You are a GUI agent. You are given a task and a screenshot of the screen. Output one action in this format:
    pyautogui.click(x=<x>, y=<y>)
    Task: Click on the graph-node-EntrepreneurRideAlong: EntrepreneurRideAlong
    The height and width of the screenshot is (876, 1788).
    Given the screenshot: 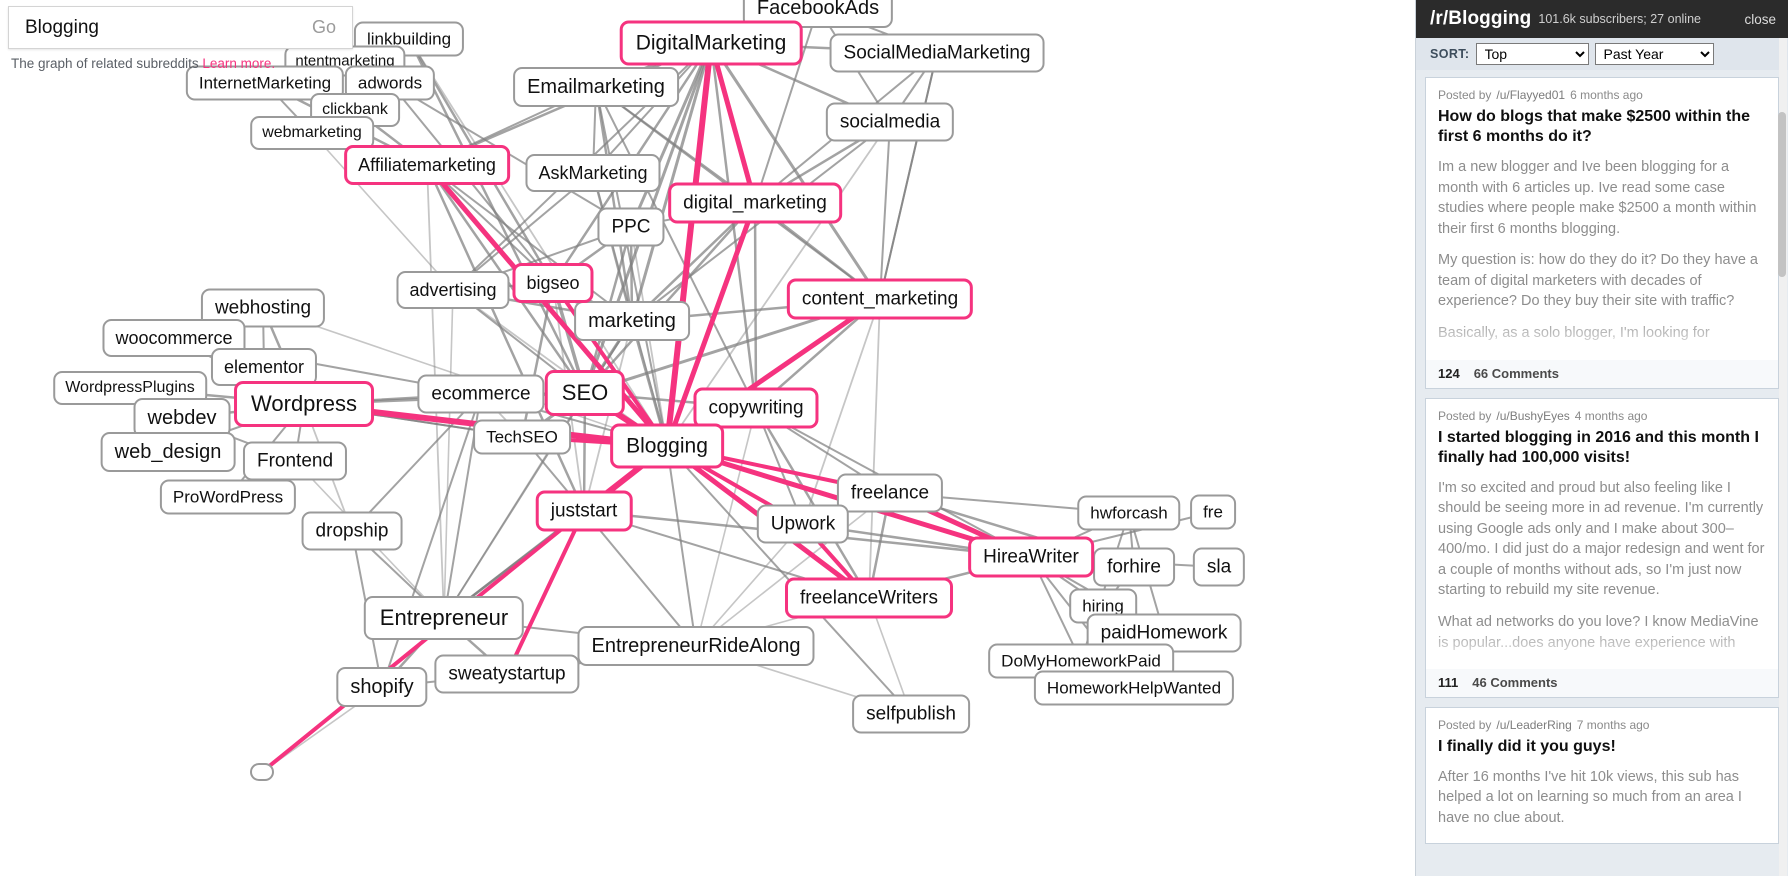 What is the action you would take?
    pyautogui.click(x=696, y=646)
    